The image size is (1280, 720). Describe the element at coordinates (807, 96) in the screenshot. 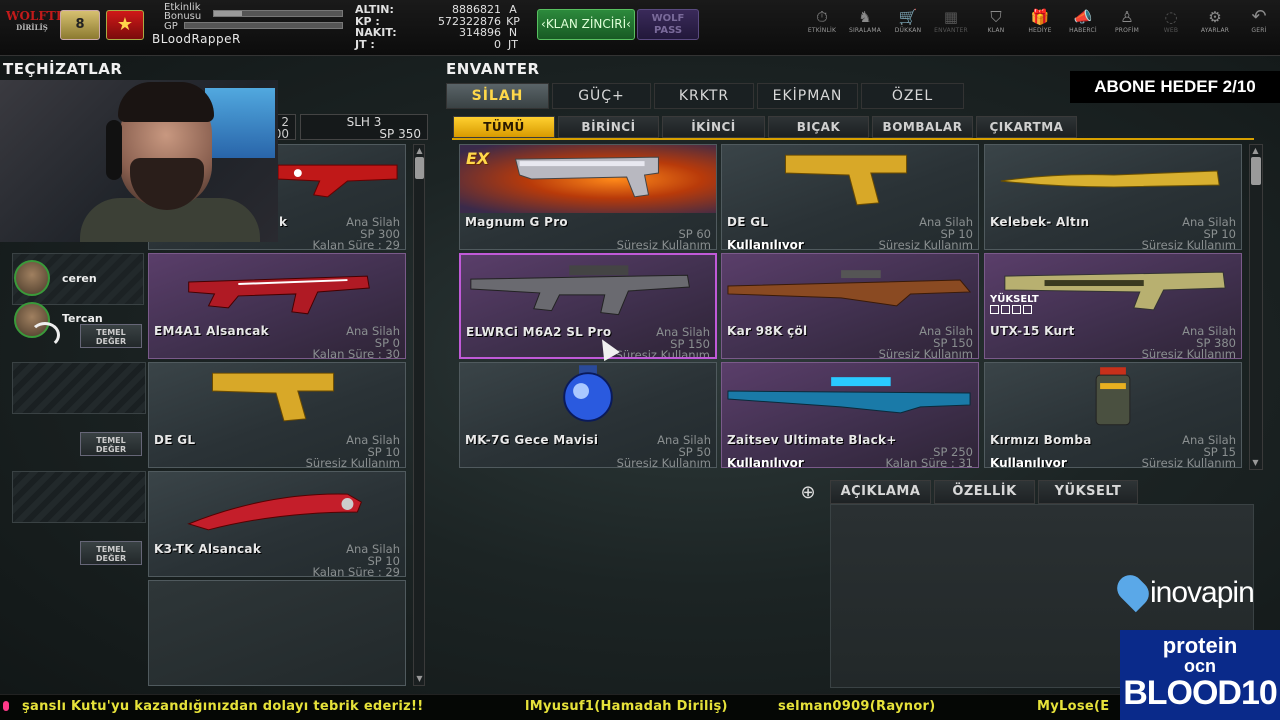

I see `tab-equipment: EKİPMAN` at that location.